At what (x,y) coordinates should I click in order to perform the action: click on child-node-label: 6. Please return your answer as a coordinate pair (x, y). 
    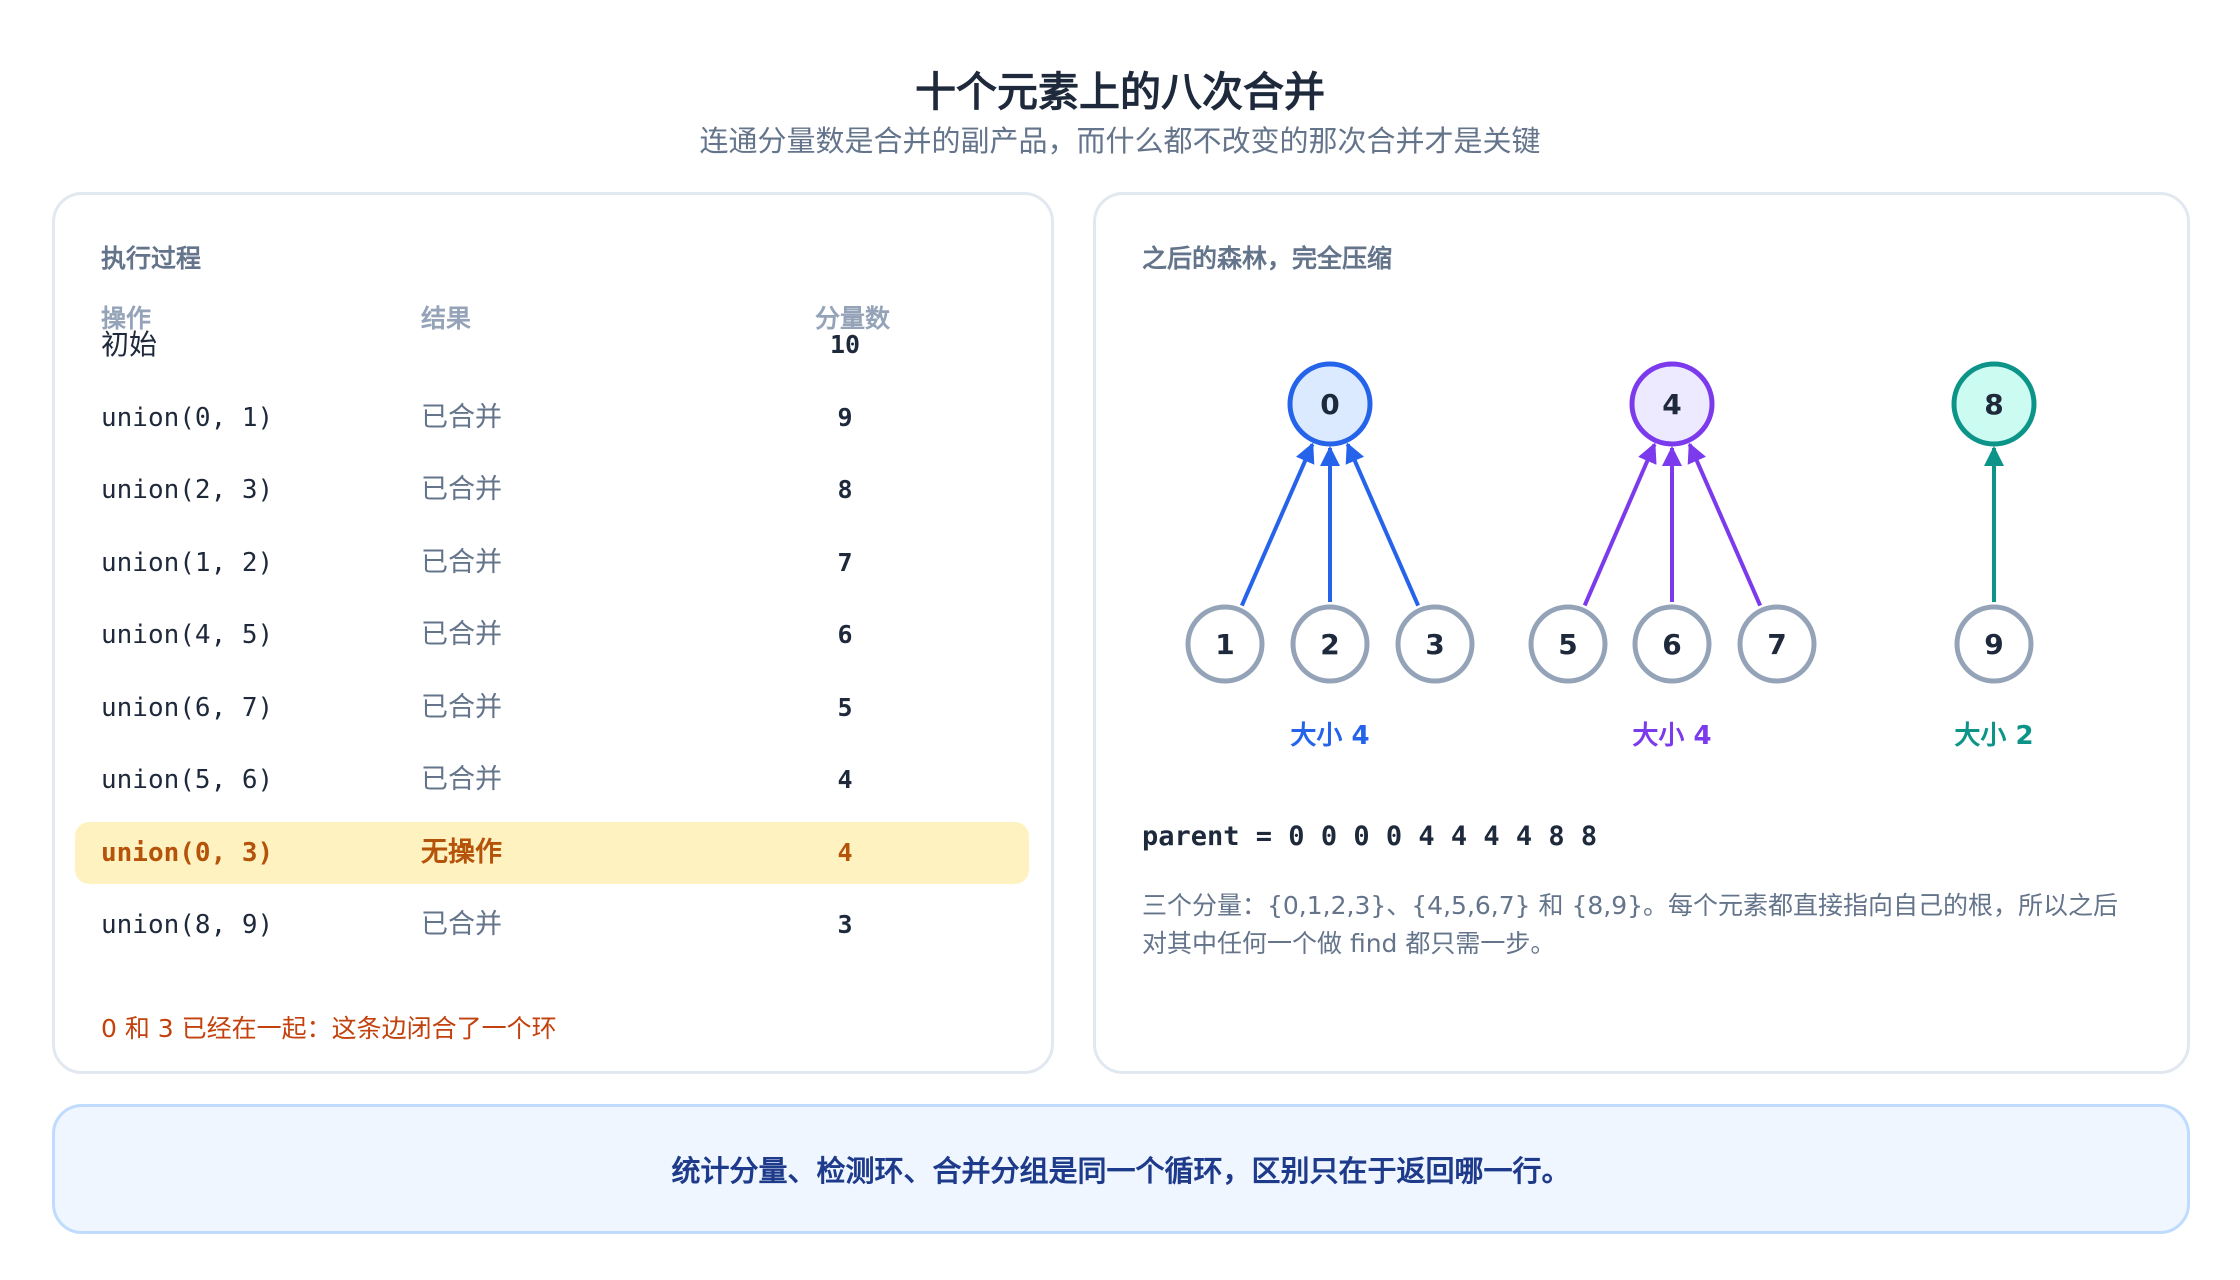
    Looking at the image, I should click on (1671, 644).